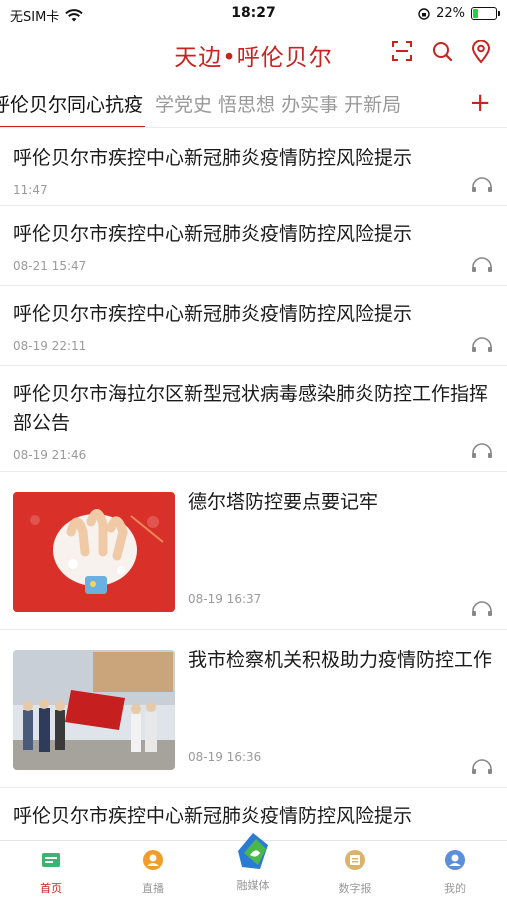 The image size is (507, 900). Describe the element at coordinates (455, 872) in the screenshot. I see `tabbar-profile: 我的` at that location.